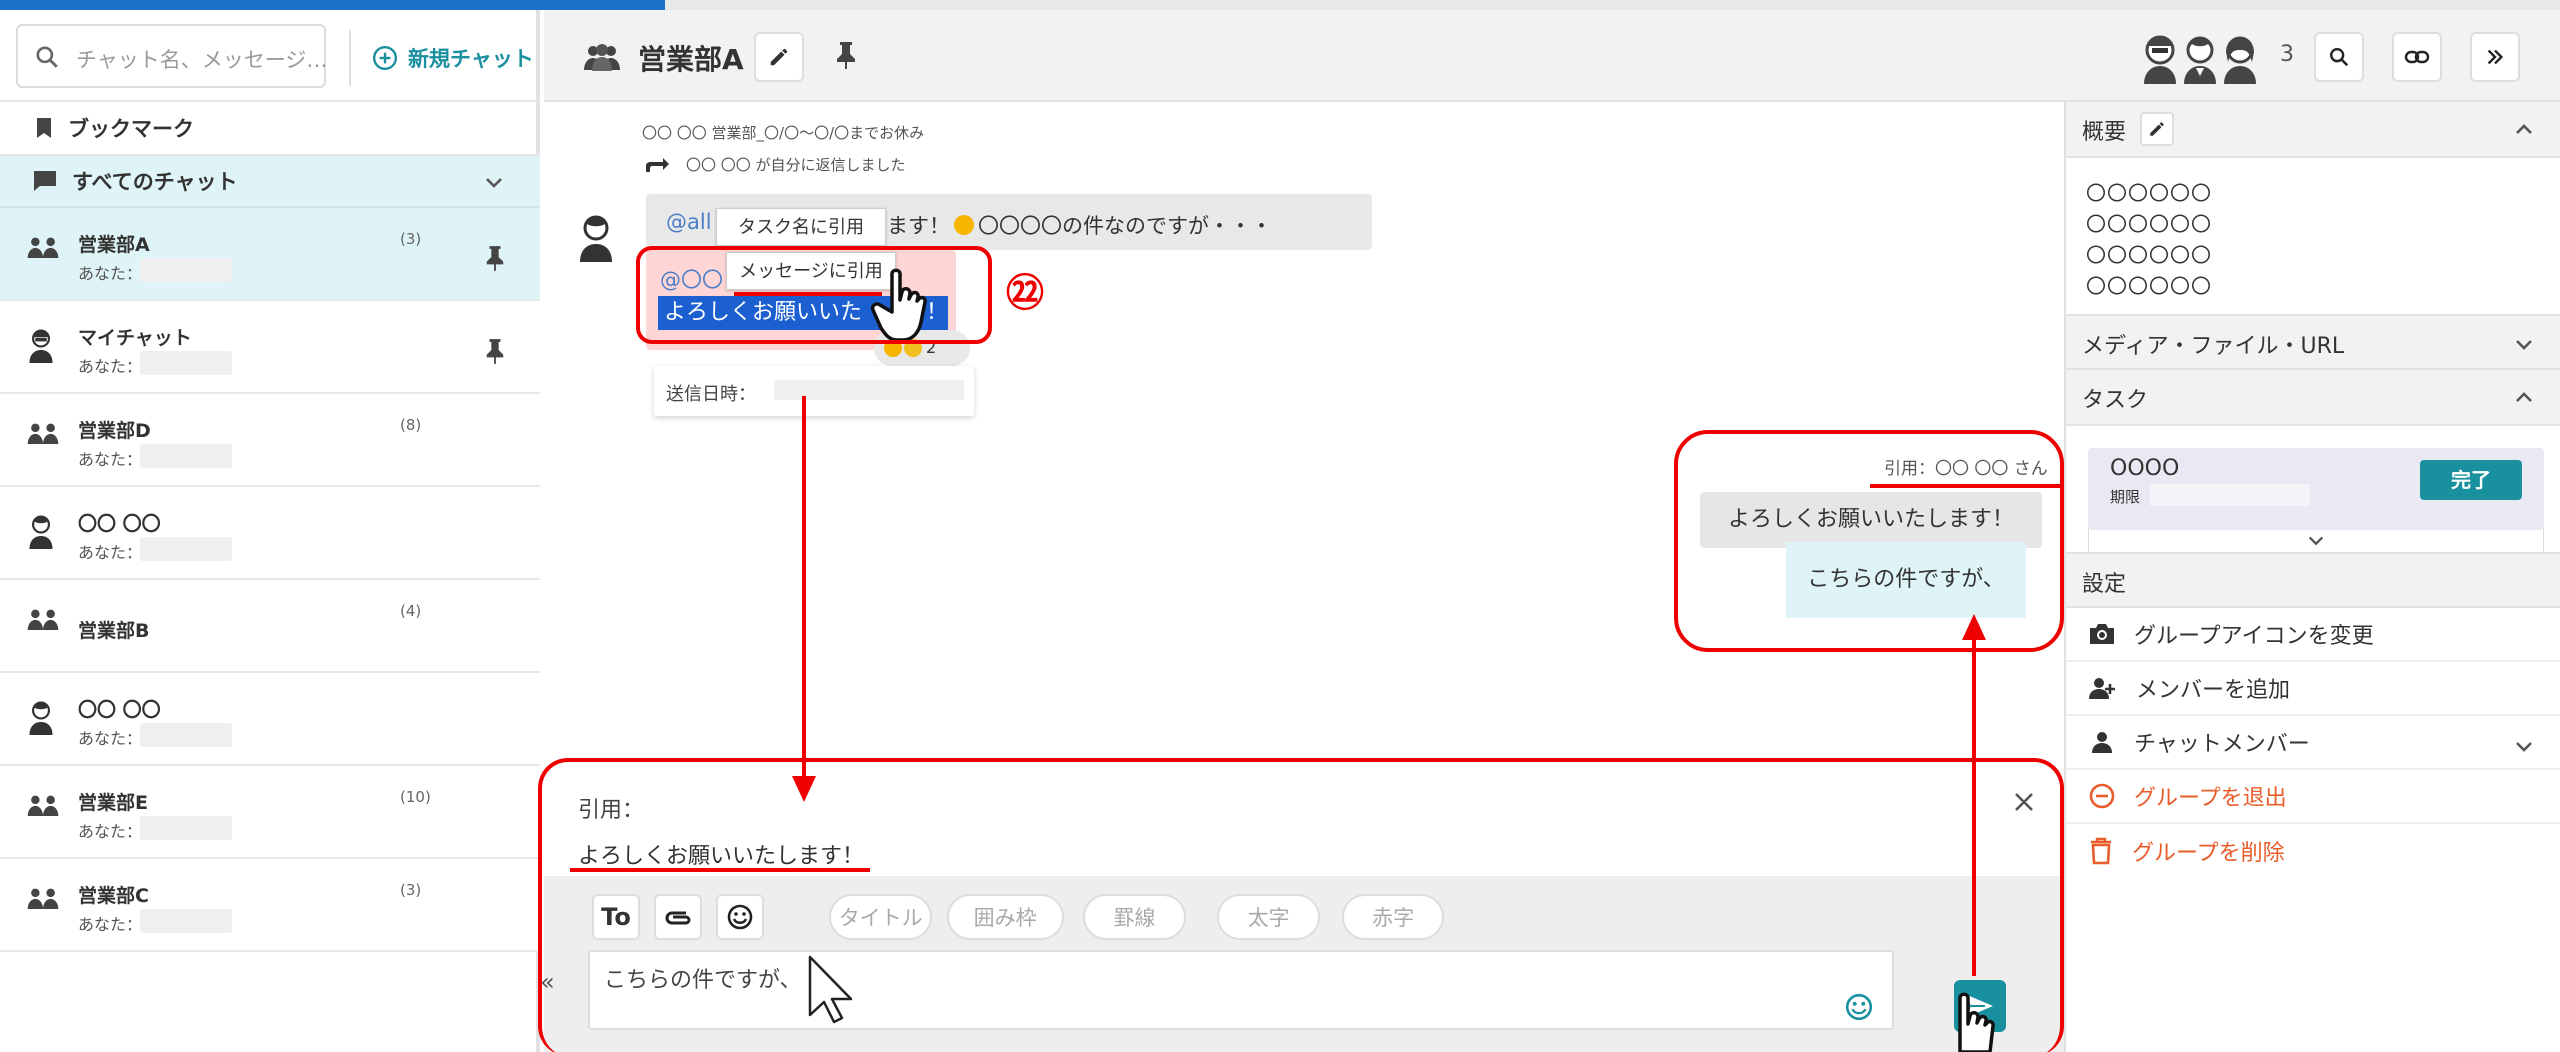  What do you see at coordinates (270, 129) in the screenshot?
I see `bookmark-item: ブックマーク` at bounding box center [270, 129].